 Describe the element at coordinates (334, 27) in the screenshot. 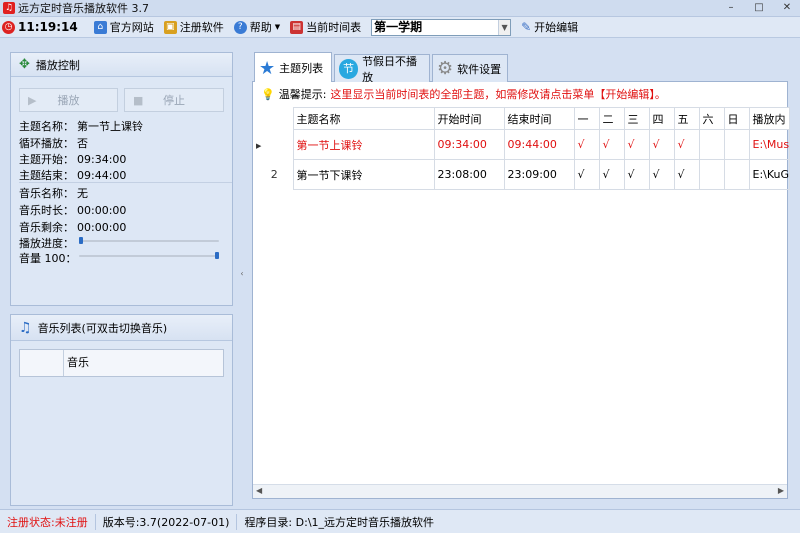

I see `timetable-label: 当前时间表` at that location.